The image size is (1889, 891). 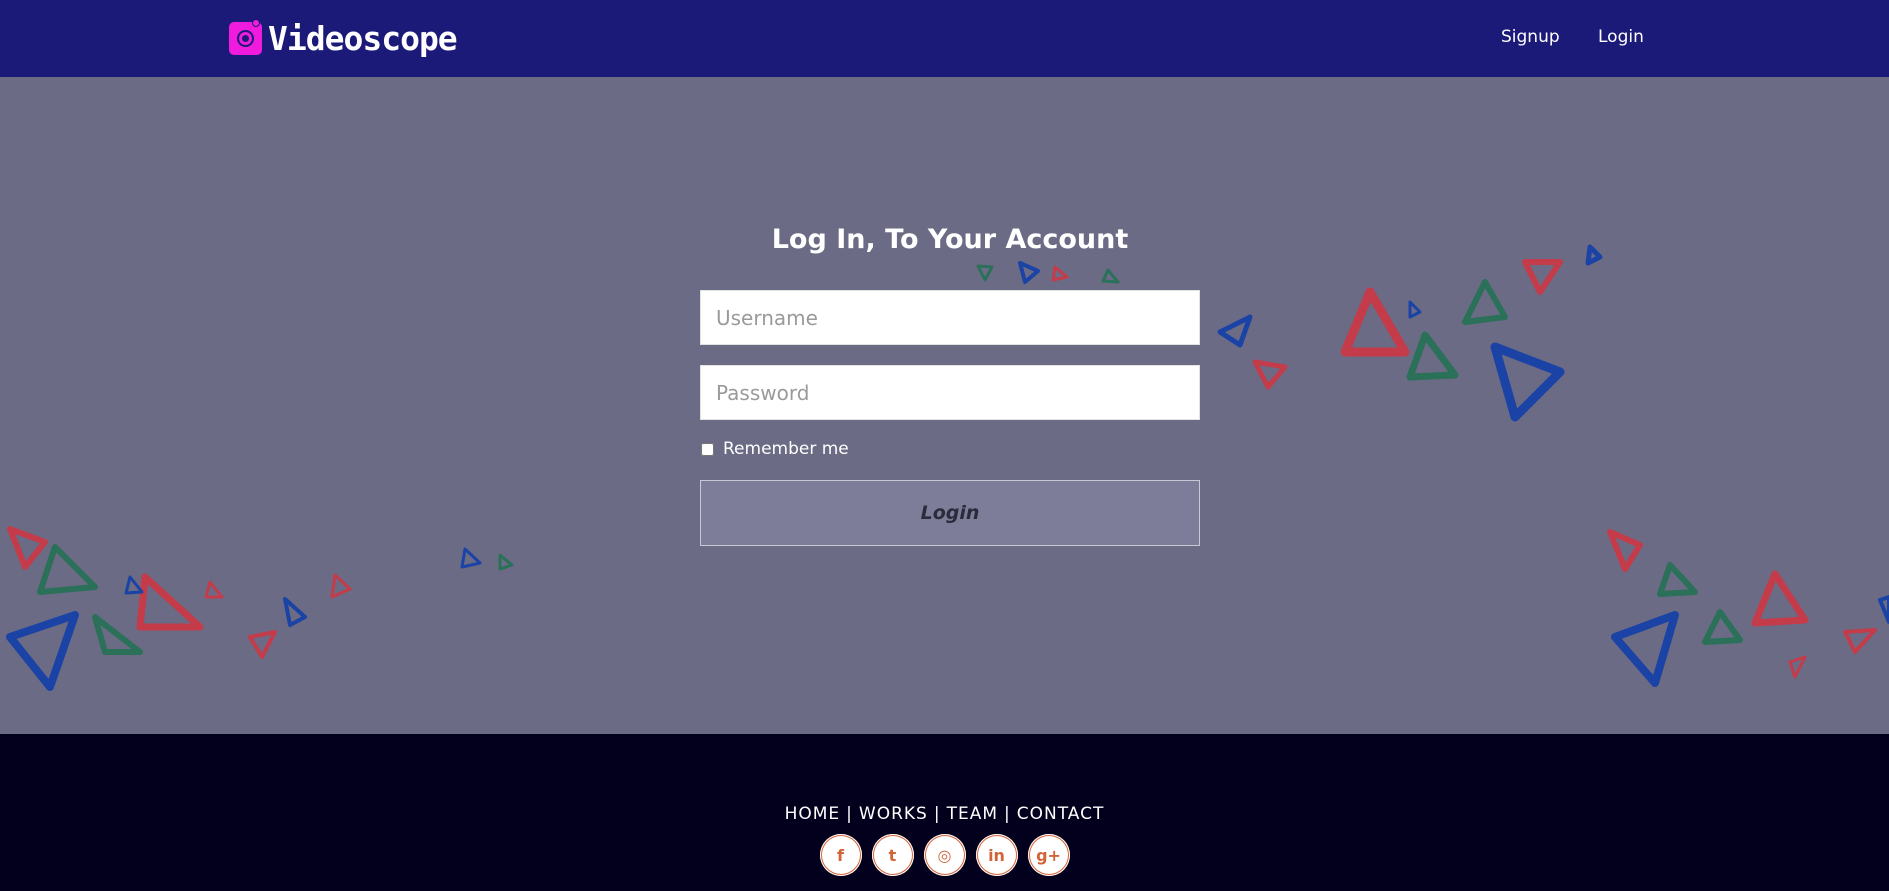 I want to click on footer-link-home: HOME, so click(x=813, y=814).